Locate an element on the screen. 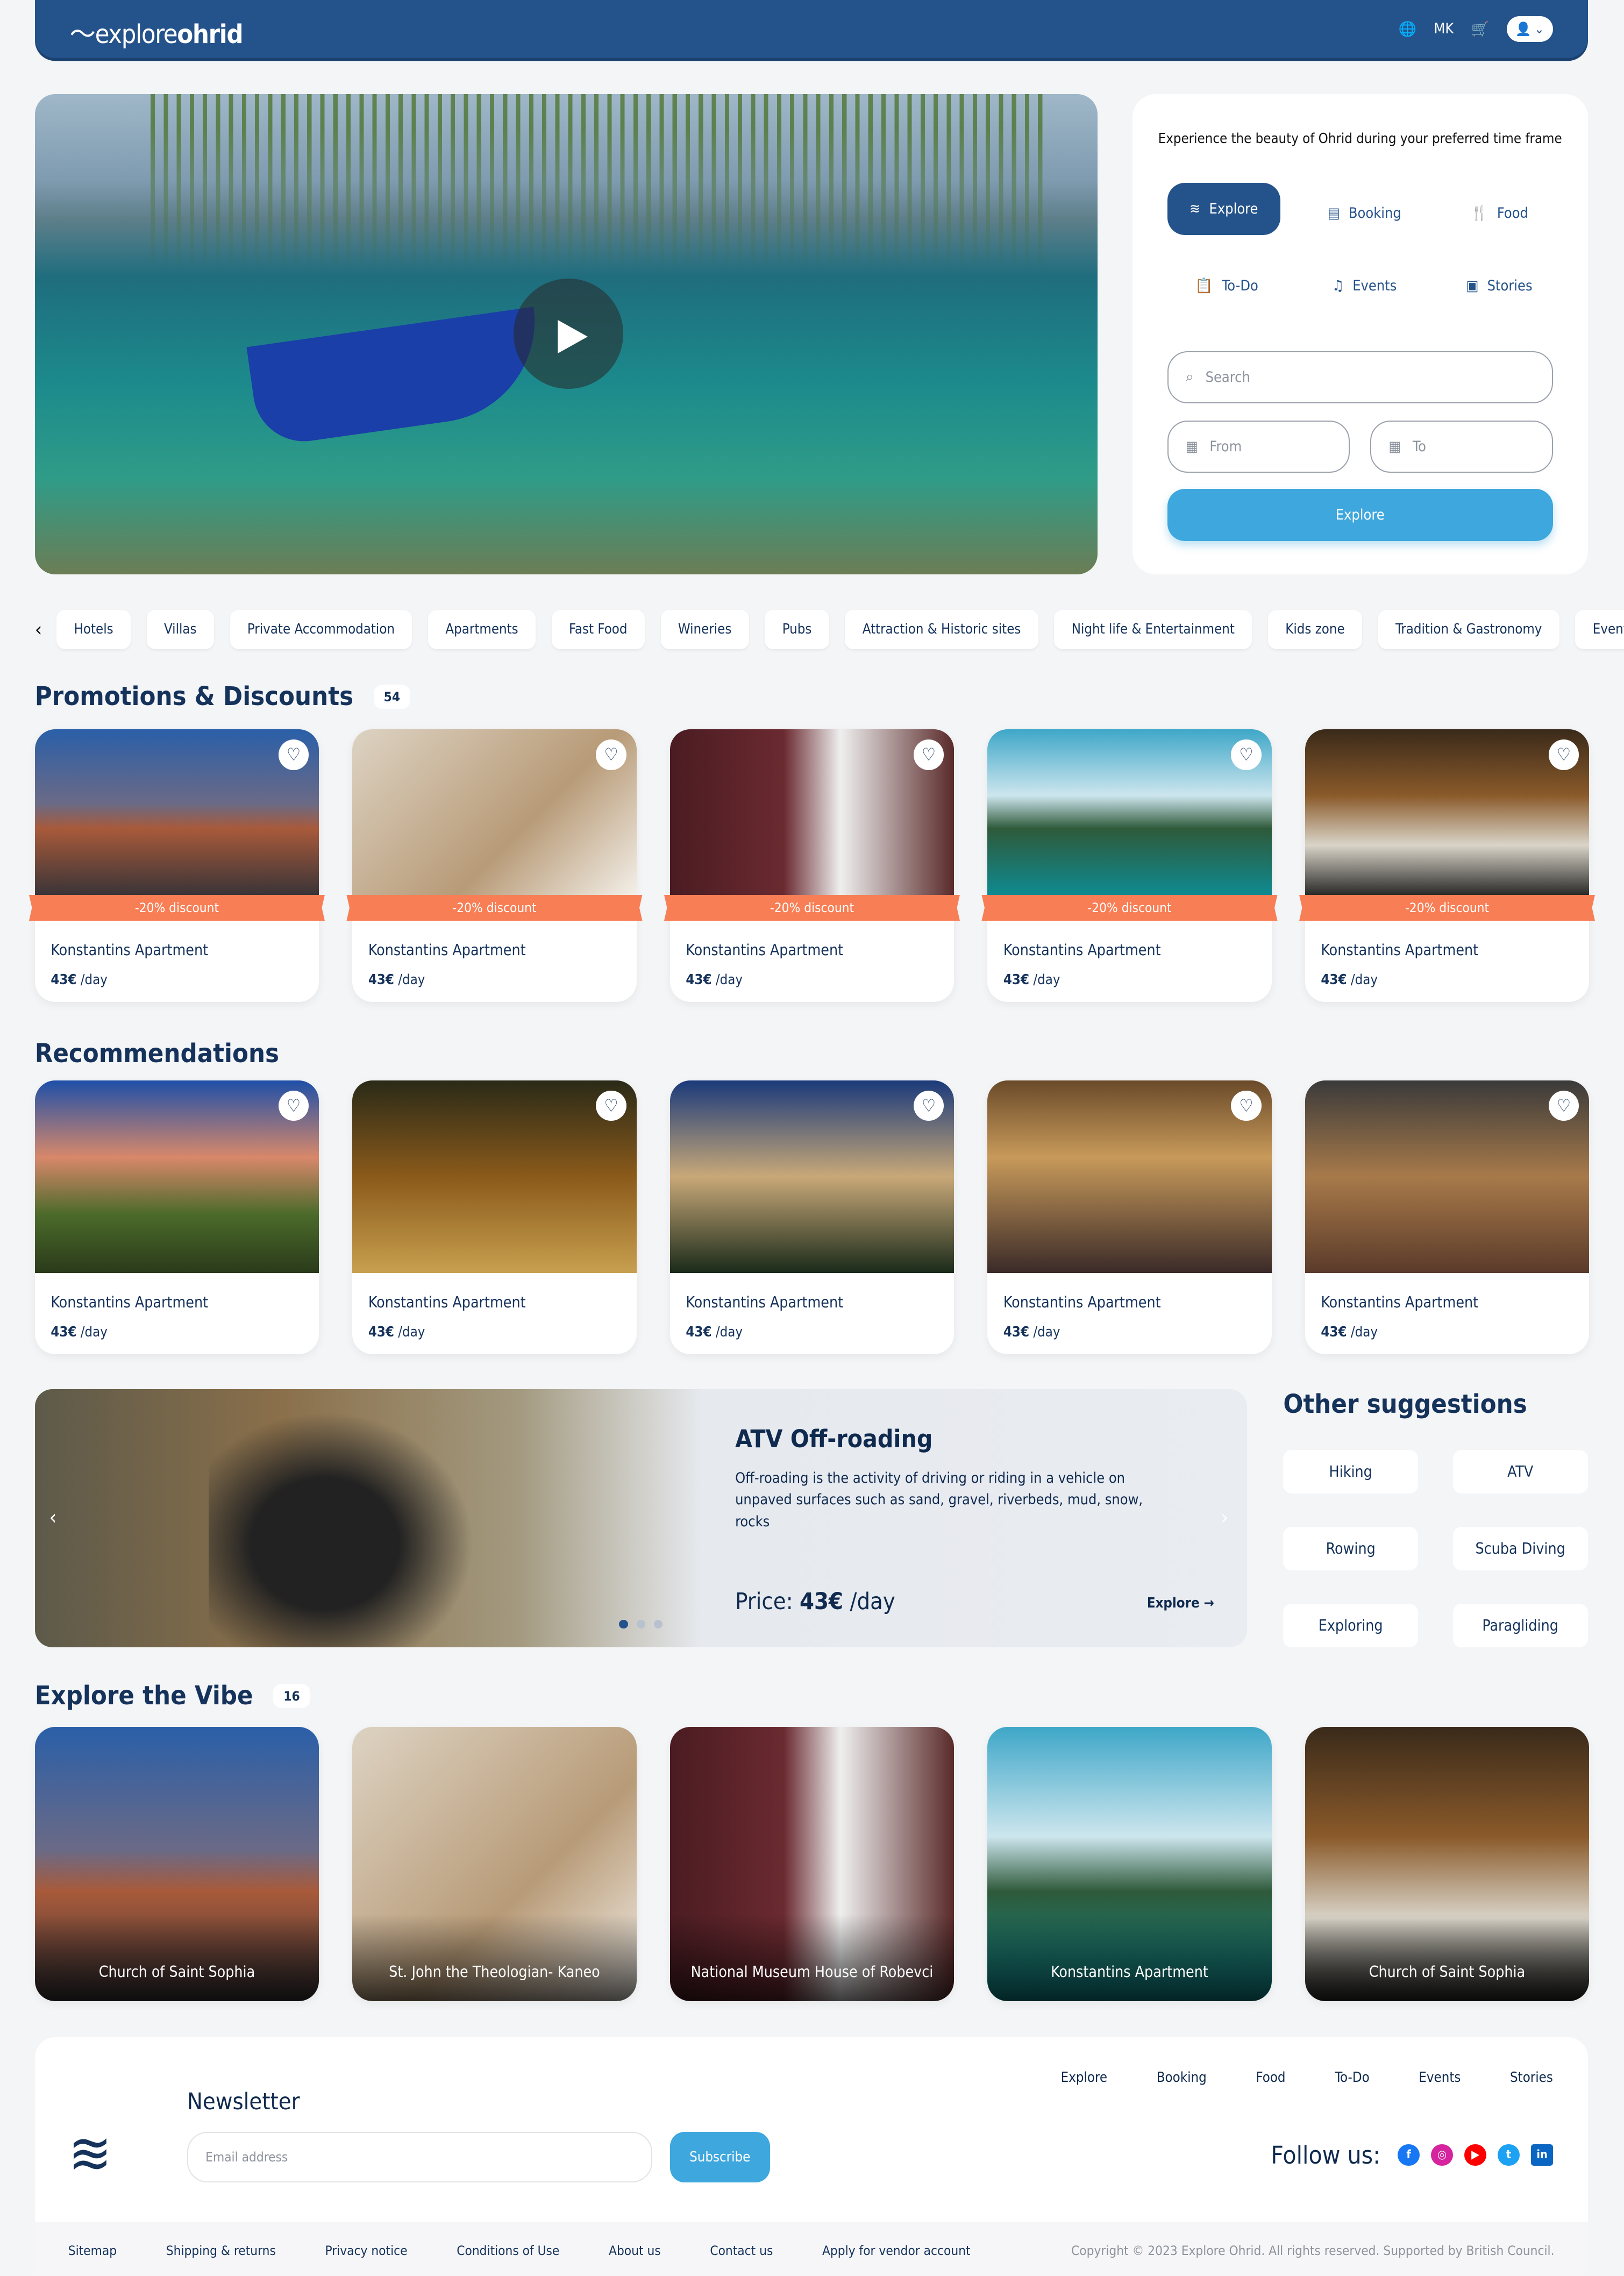  featured-explore-link: Explore → is located at coordinates (1180, 1603).